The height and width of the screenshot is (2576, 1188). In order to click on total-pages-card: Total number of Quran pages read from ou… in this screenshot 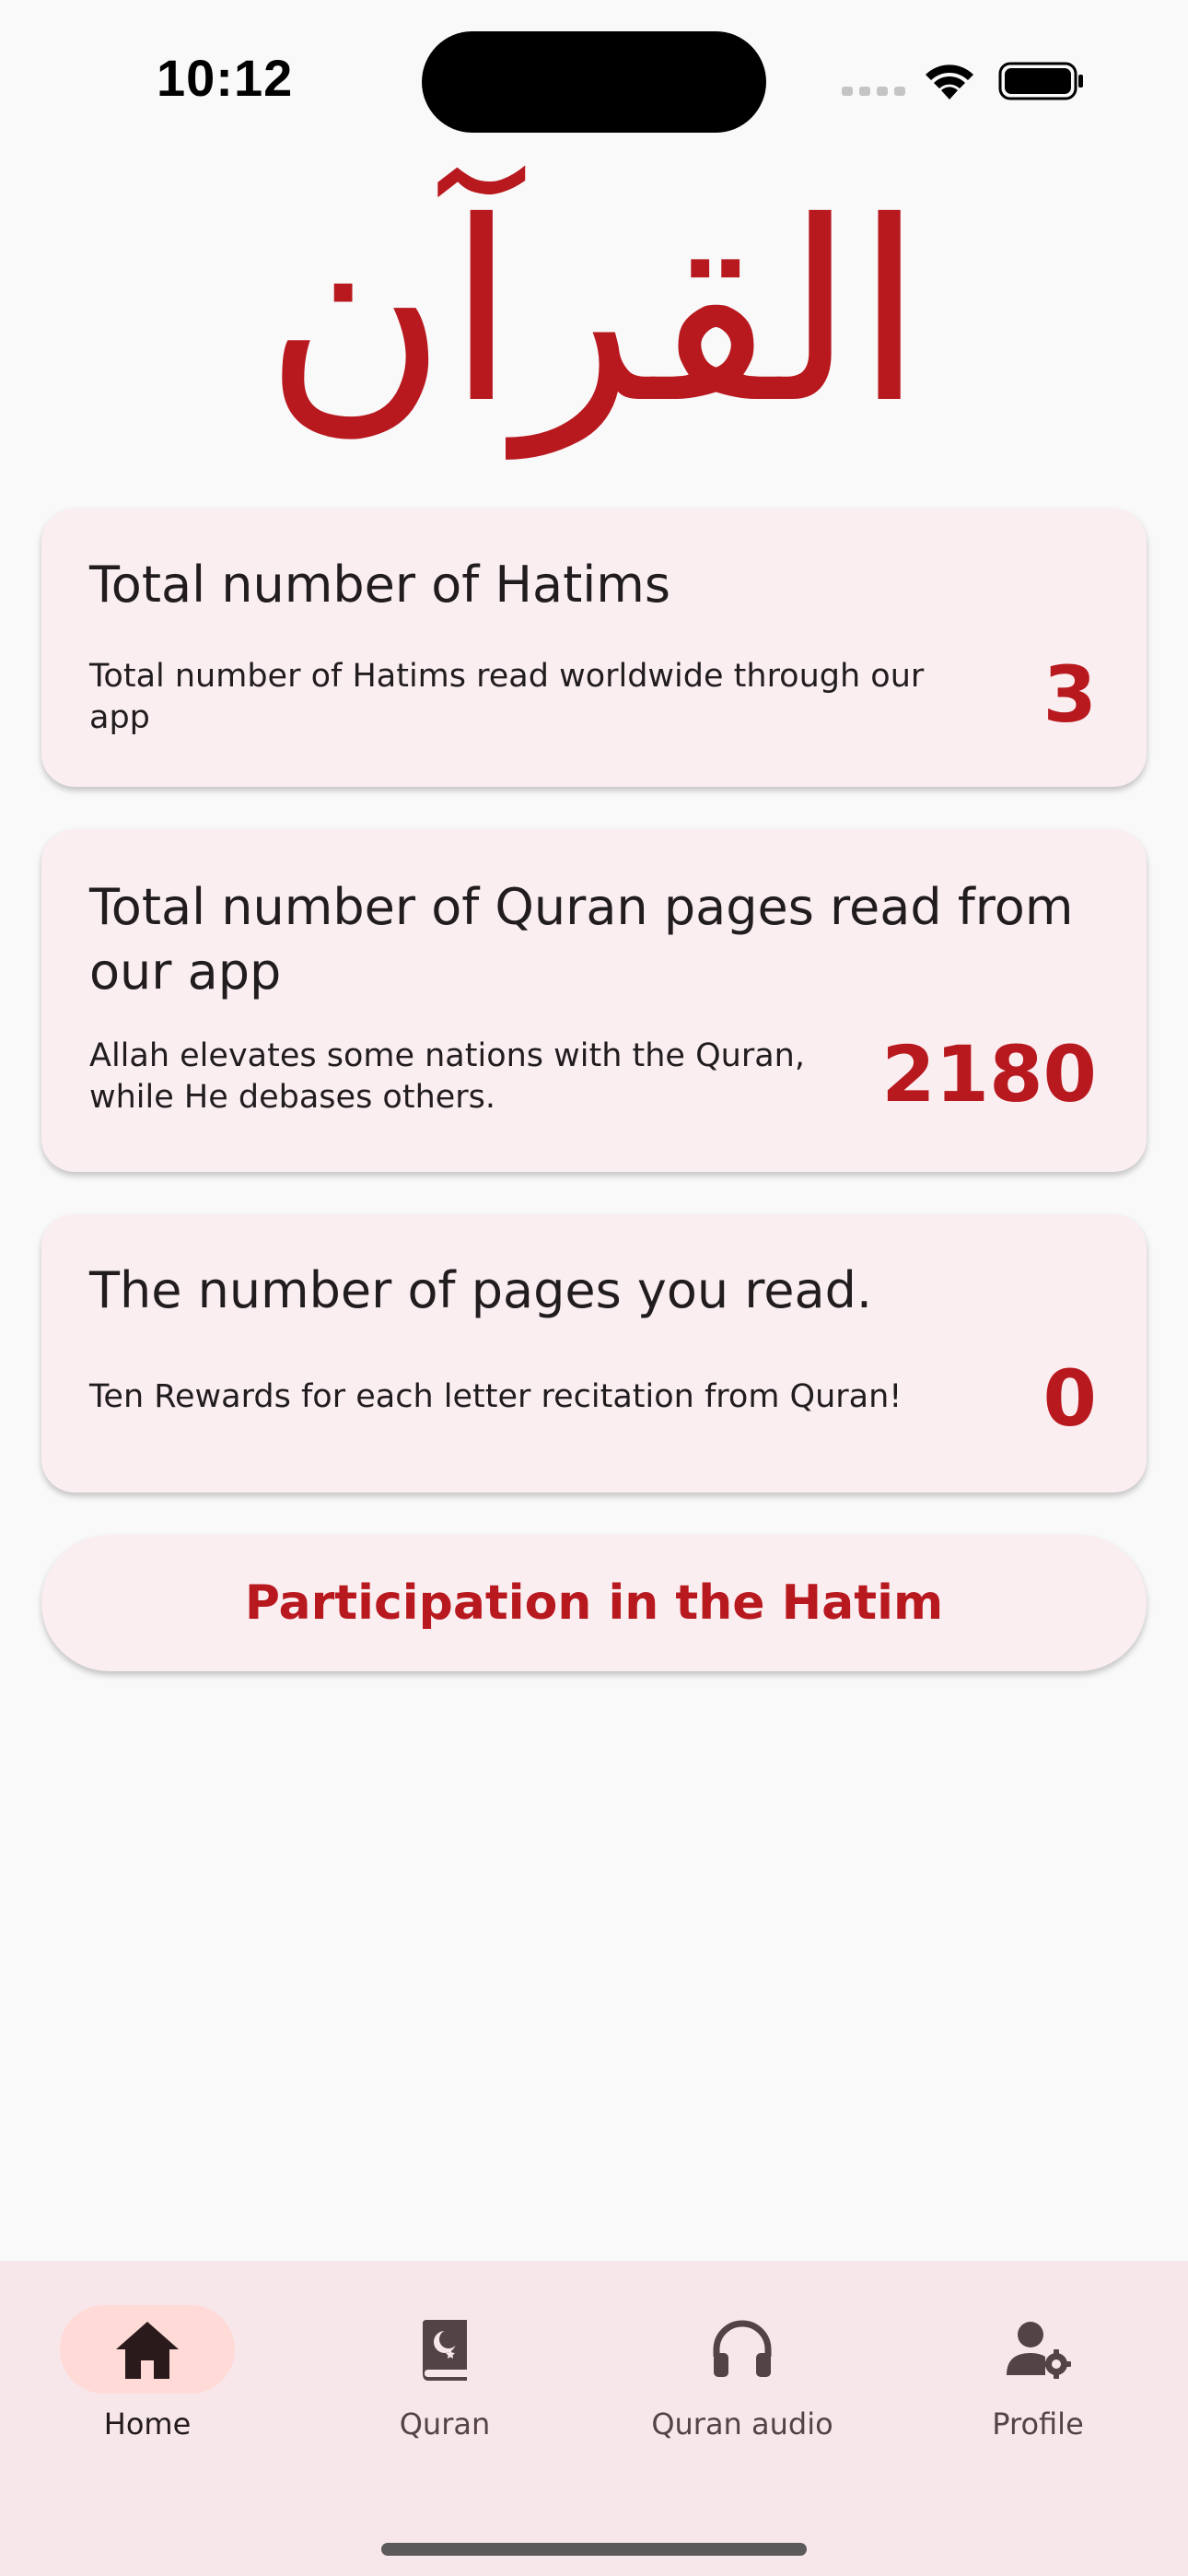, I will do `click(594, 1000)`.